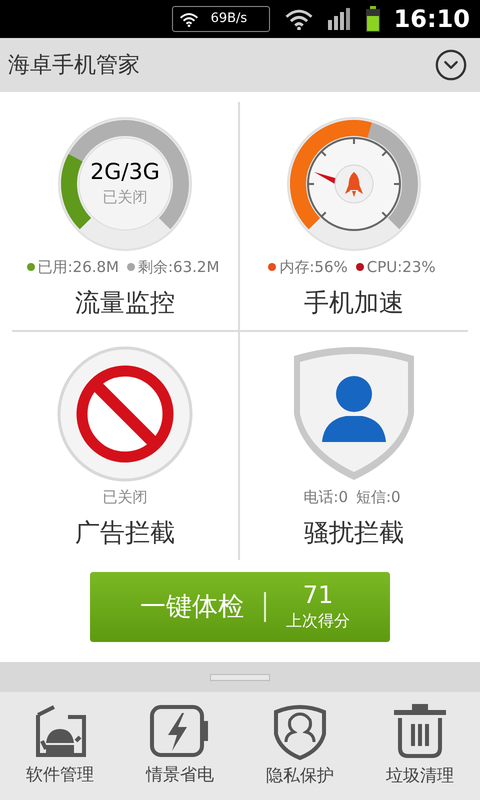  What do you see at coordinates (180, 746) in the screenshot?
I see `nav-item: 情景省电` at bounding box center [180, 746].